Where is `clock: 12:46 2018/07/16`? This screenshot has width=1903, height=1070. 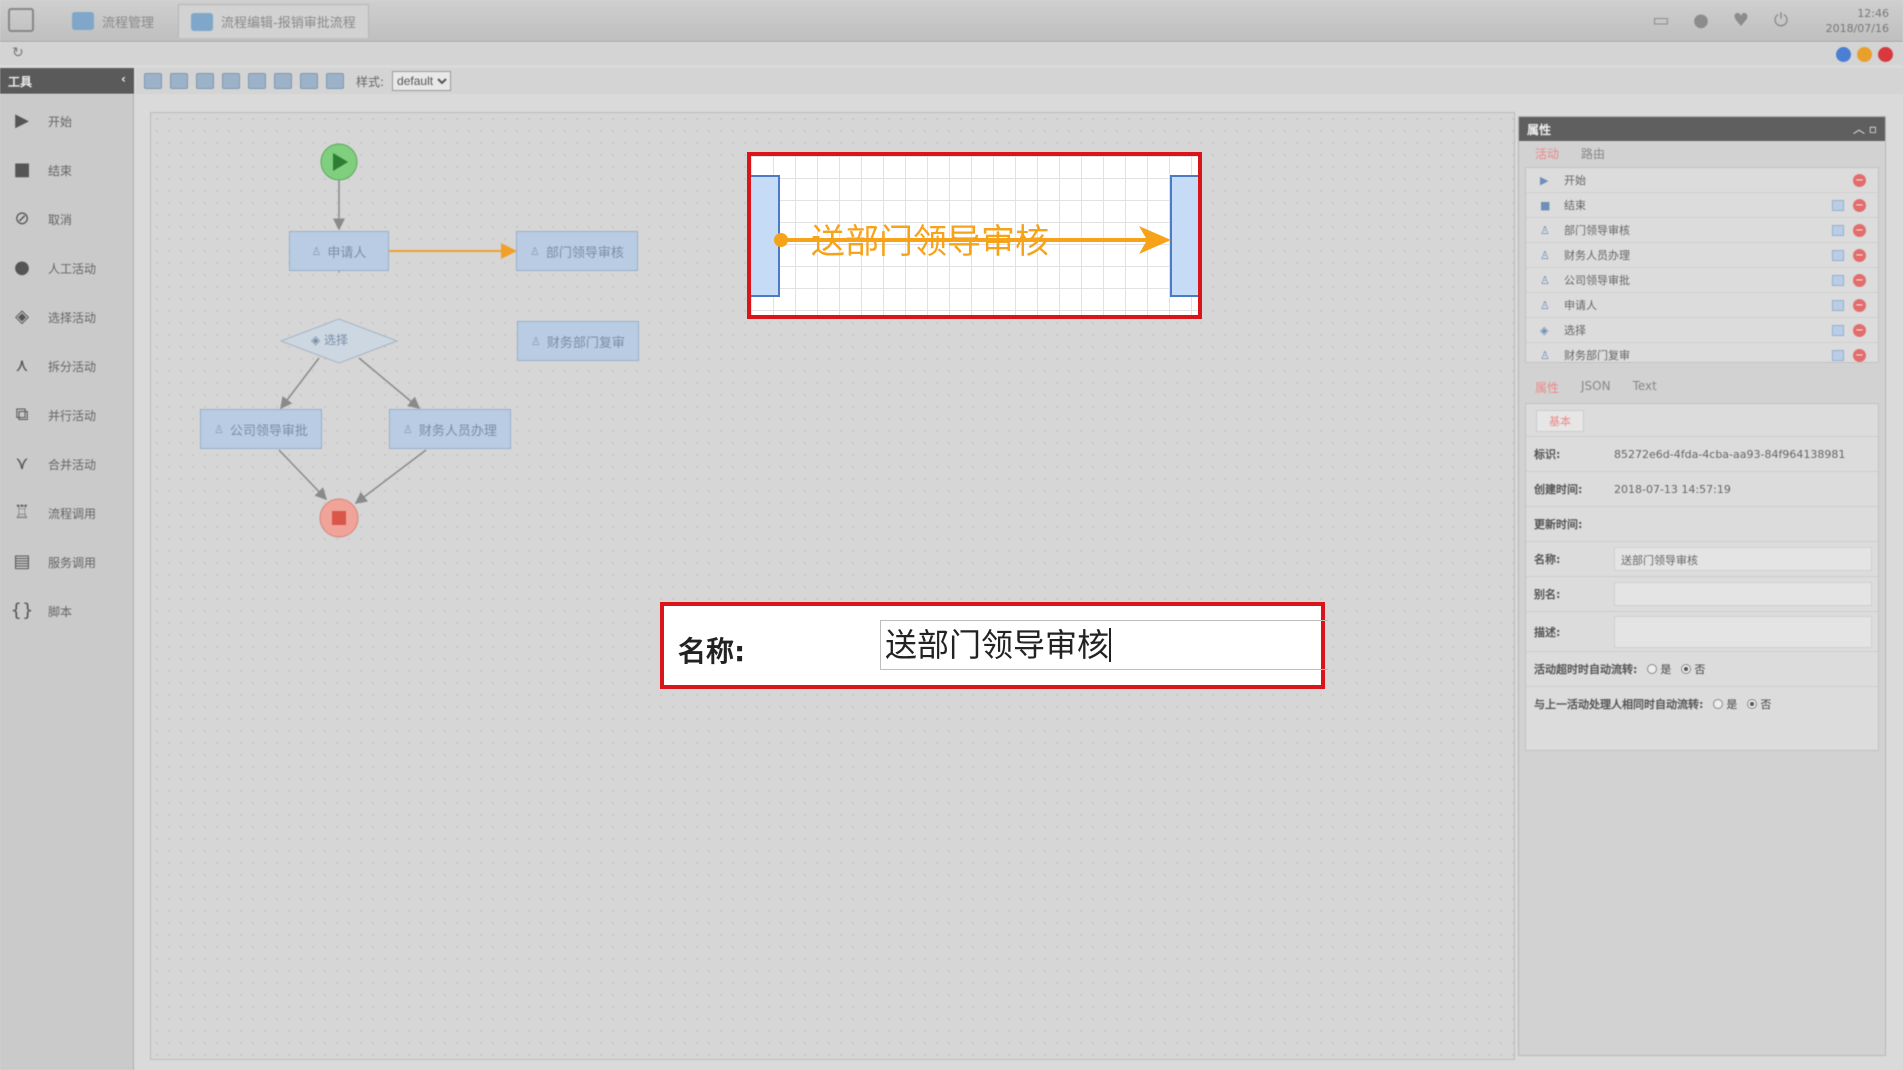 clock: 12:46 2018/07/16 is located at coordinates (1857, 21).